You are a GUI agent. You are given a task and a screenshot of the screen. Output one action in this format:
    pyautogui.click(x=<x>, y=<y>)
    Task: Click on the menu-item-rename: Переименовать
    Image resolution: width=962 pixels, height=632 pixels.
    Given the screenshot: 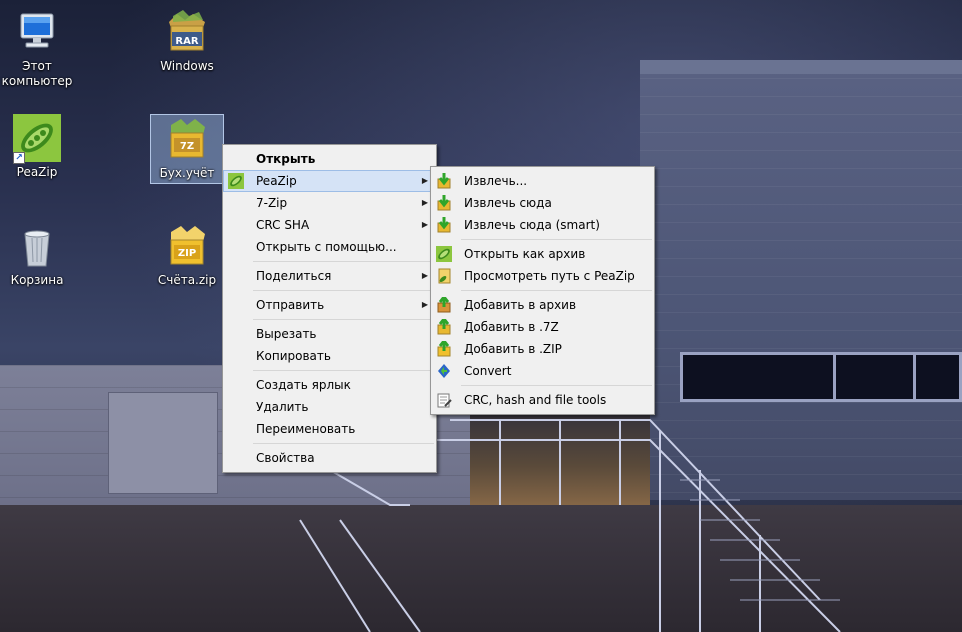 What is the action you would take?
    pyautogui.click(x=329, y=429)
    